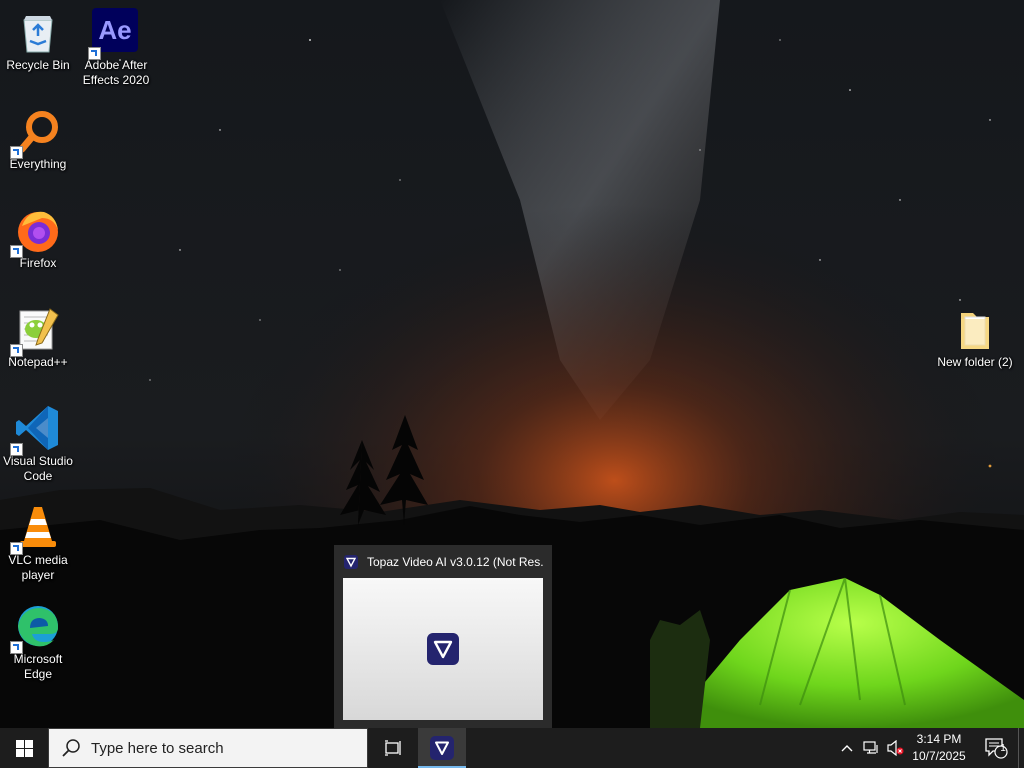 The width and height of the screenshot is (1024, 768). I want to click on everything-magnifier-icon, so click(36, 133).